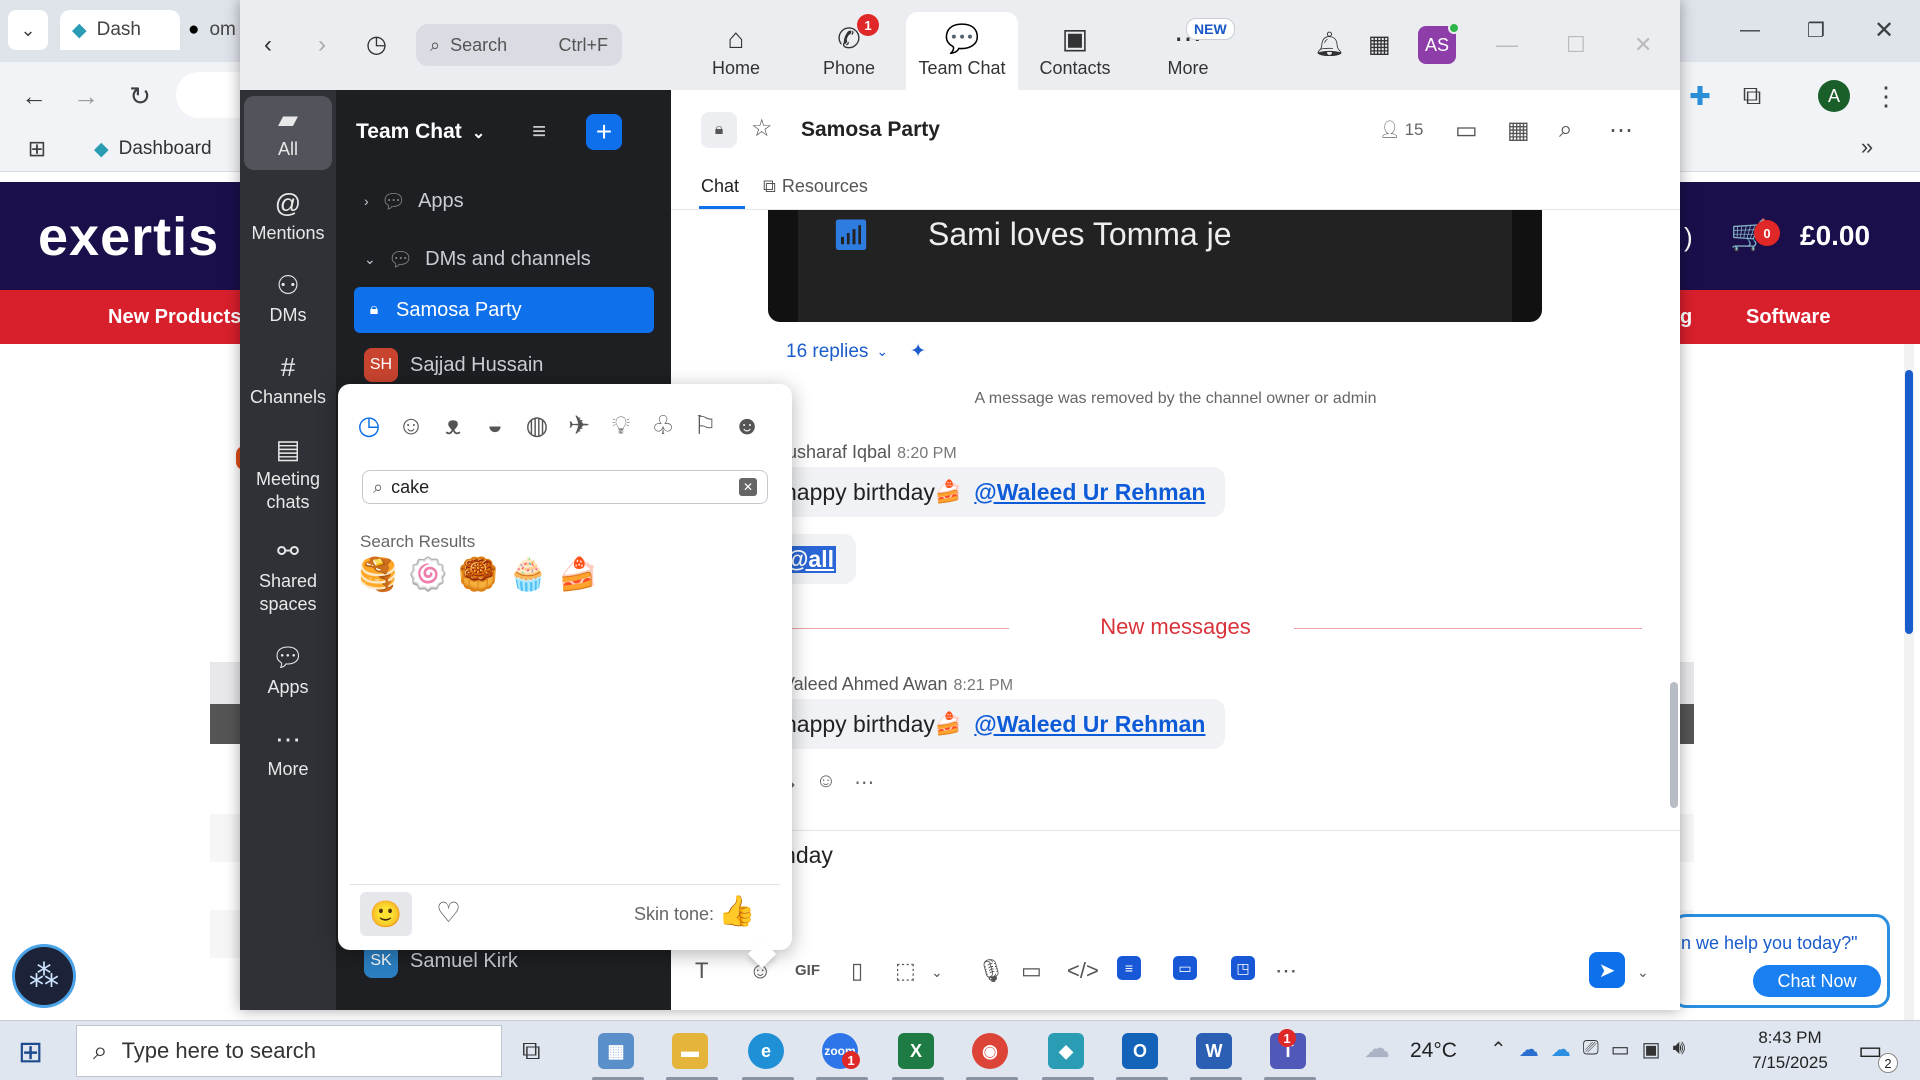 Image resolution: width=1920 pixels, height=1080 pixels. Describe the element at coordinates (386, 914) in the screenshot. I see `emoji-tab: 🙂` at that location.